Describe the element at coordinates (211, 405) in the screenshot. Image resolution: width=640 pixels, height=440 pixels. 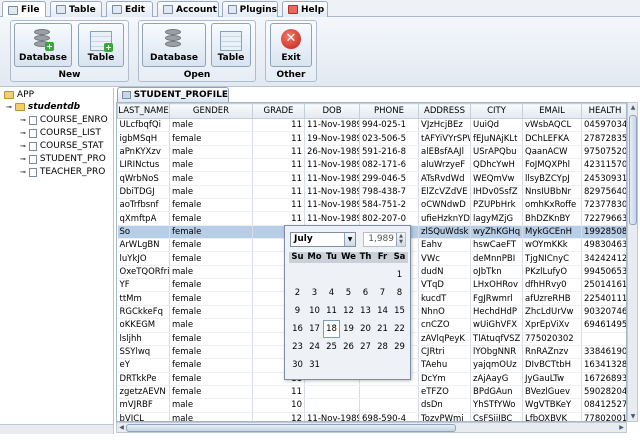
I see `table-cell: male` at that location.